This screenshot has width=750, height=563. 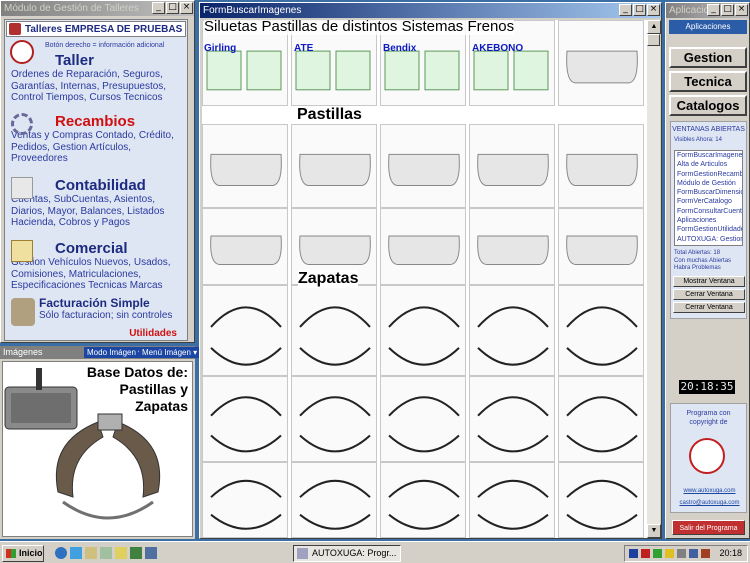 What do you see at coordinates (136, 553) in the screenshot?
I see `green-app-icon` at bounding box center [136, 553].